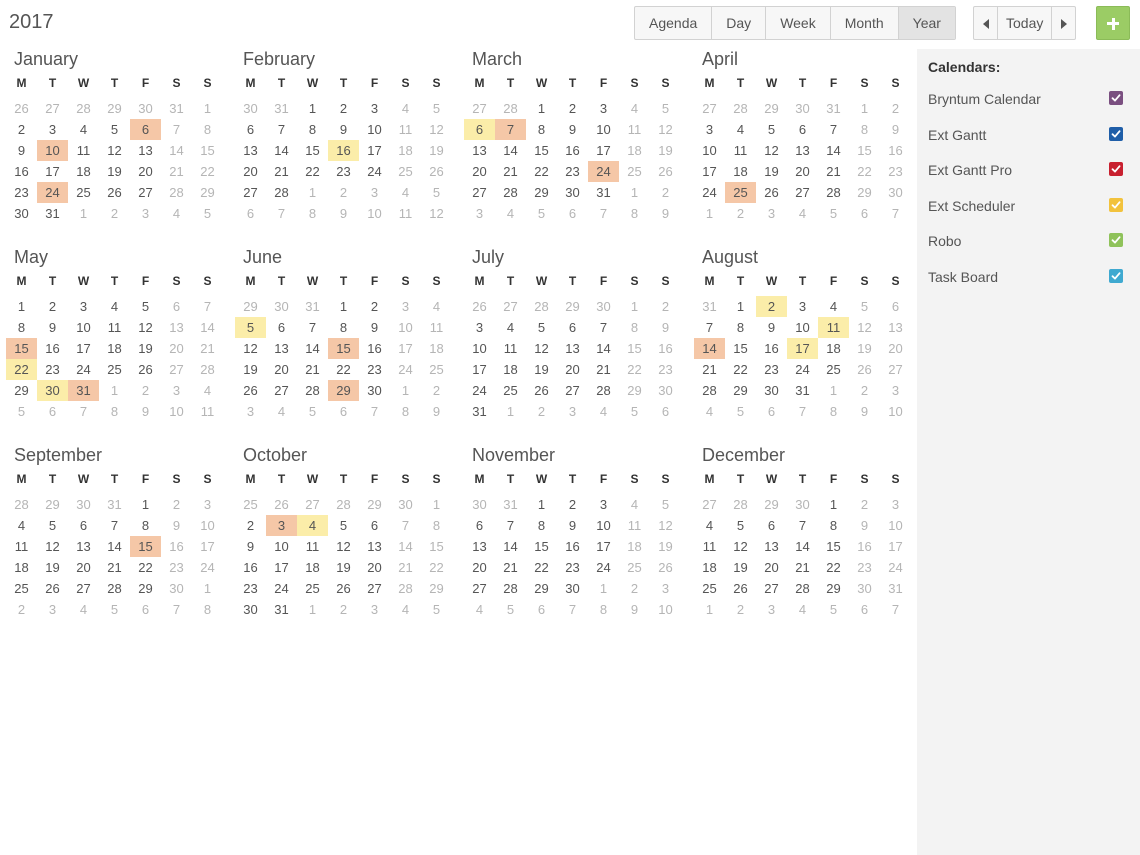  Describe the element at coordinates (1028, 143) in the screenshot. I see `calendar-item: Ext Gantt` at that location.